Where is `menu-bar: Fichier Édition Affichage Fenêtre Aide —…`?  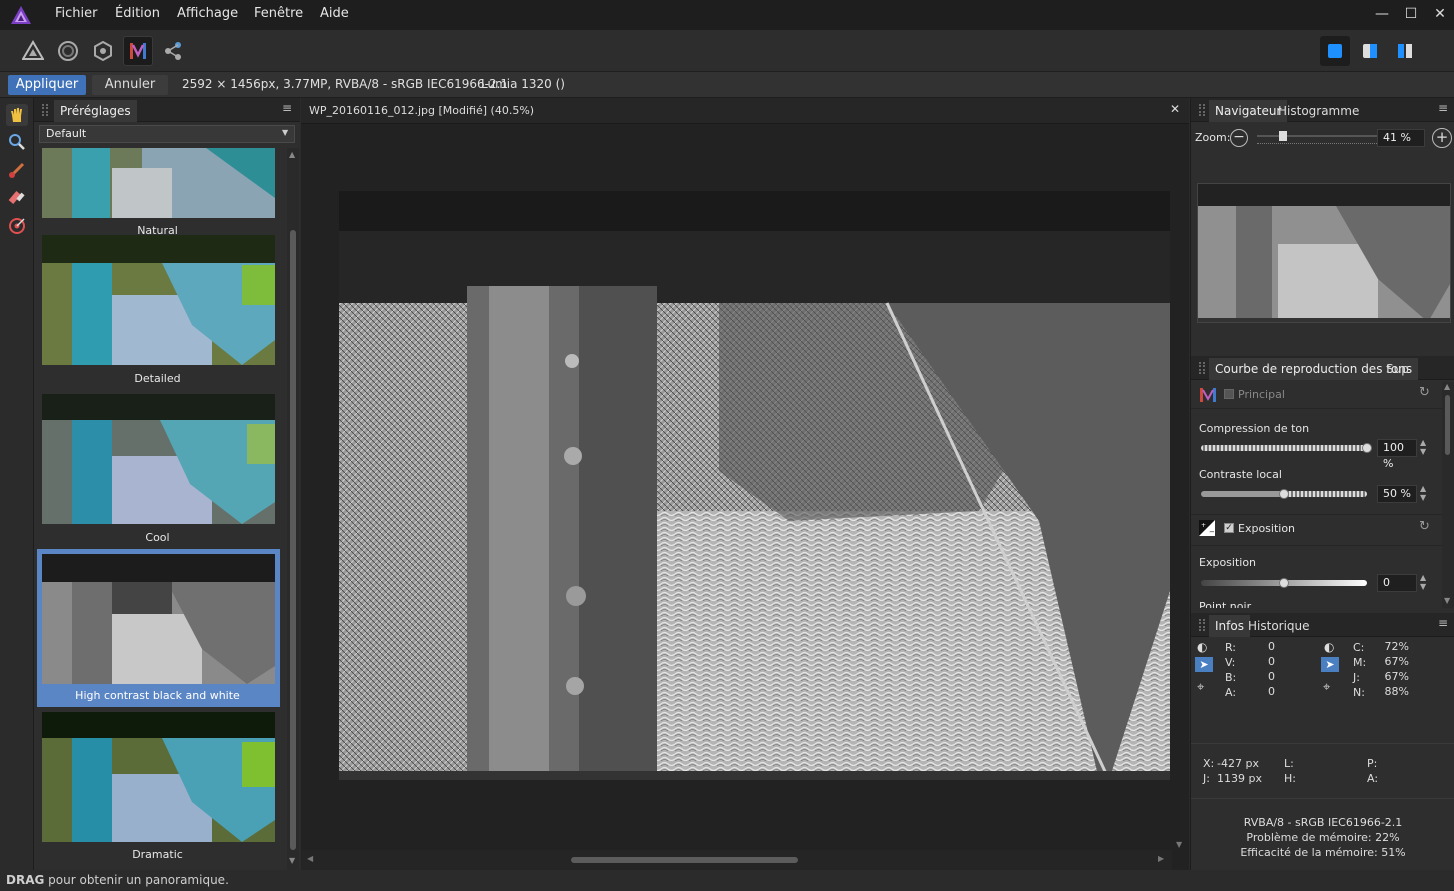
menu-bar: Fichier Édition Affichage Fenêtre Aide —… is located at coordinates (727, 15).